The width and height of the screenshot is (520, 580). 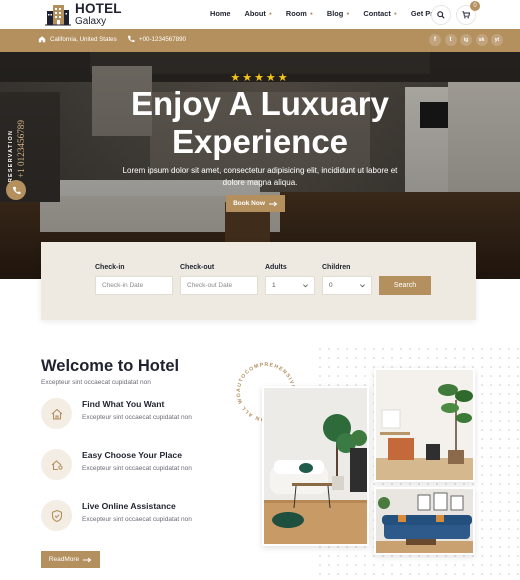 I want to click on checkout-placeholder: Check-out Date, so click(x=210, y=285).